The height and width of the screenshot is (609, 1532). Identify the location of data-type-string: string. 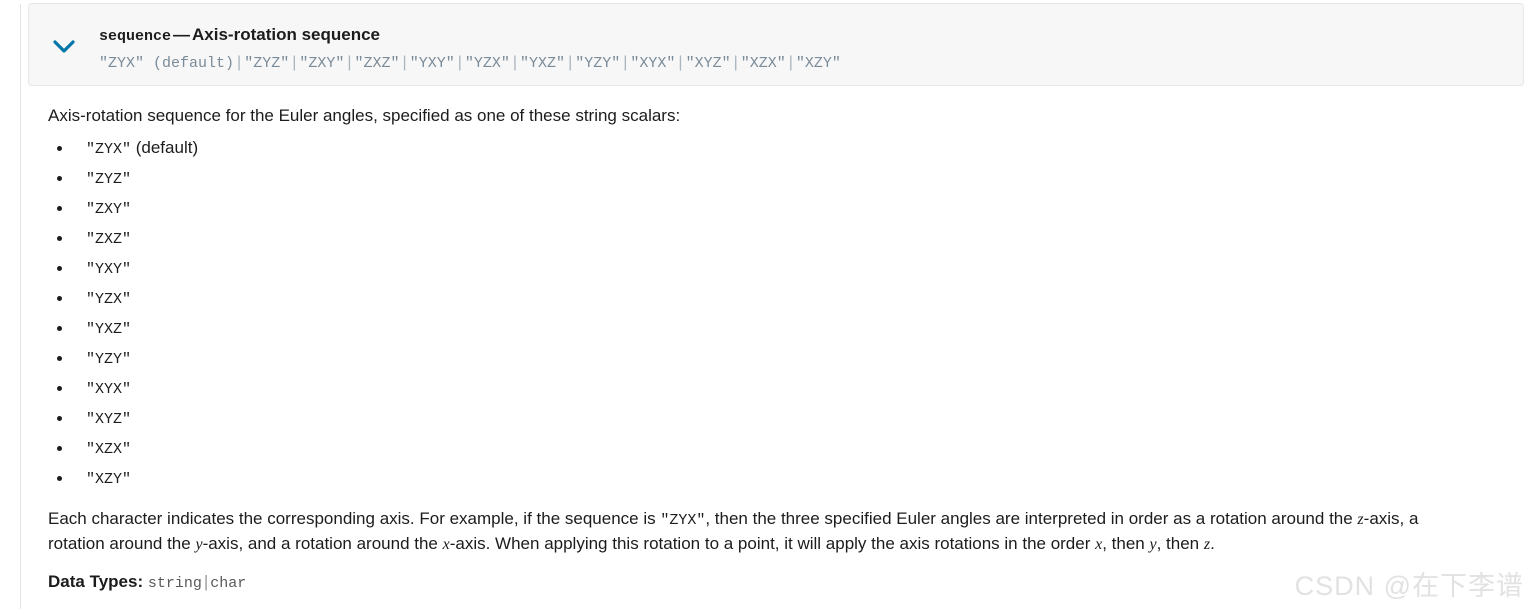
(174, 583).